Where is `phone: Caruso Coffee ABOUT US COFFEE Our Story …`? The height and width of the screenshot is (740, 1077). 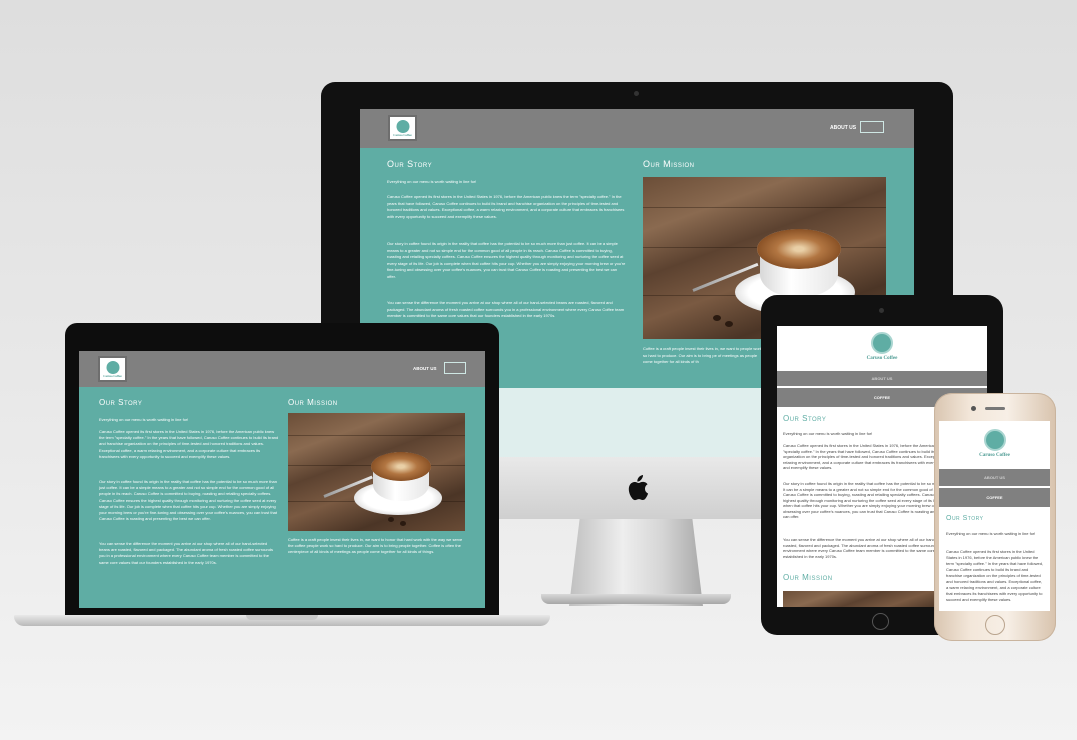
phone: Caruso Coffee ABOUT US COFFEE Our Story … is located at coordinates (995, 517).